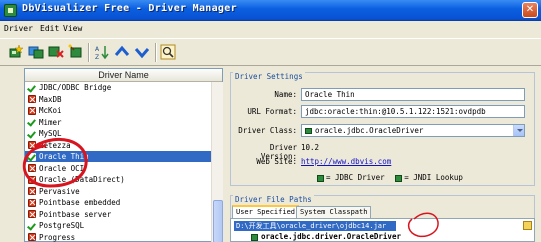  Describe the element at coordinates (118, 133) in the screenshot. I see `driver-list-item: MySQL` at that location.